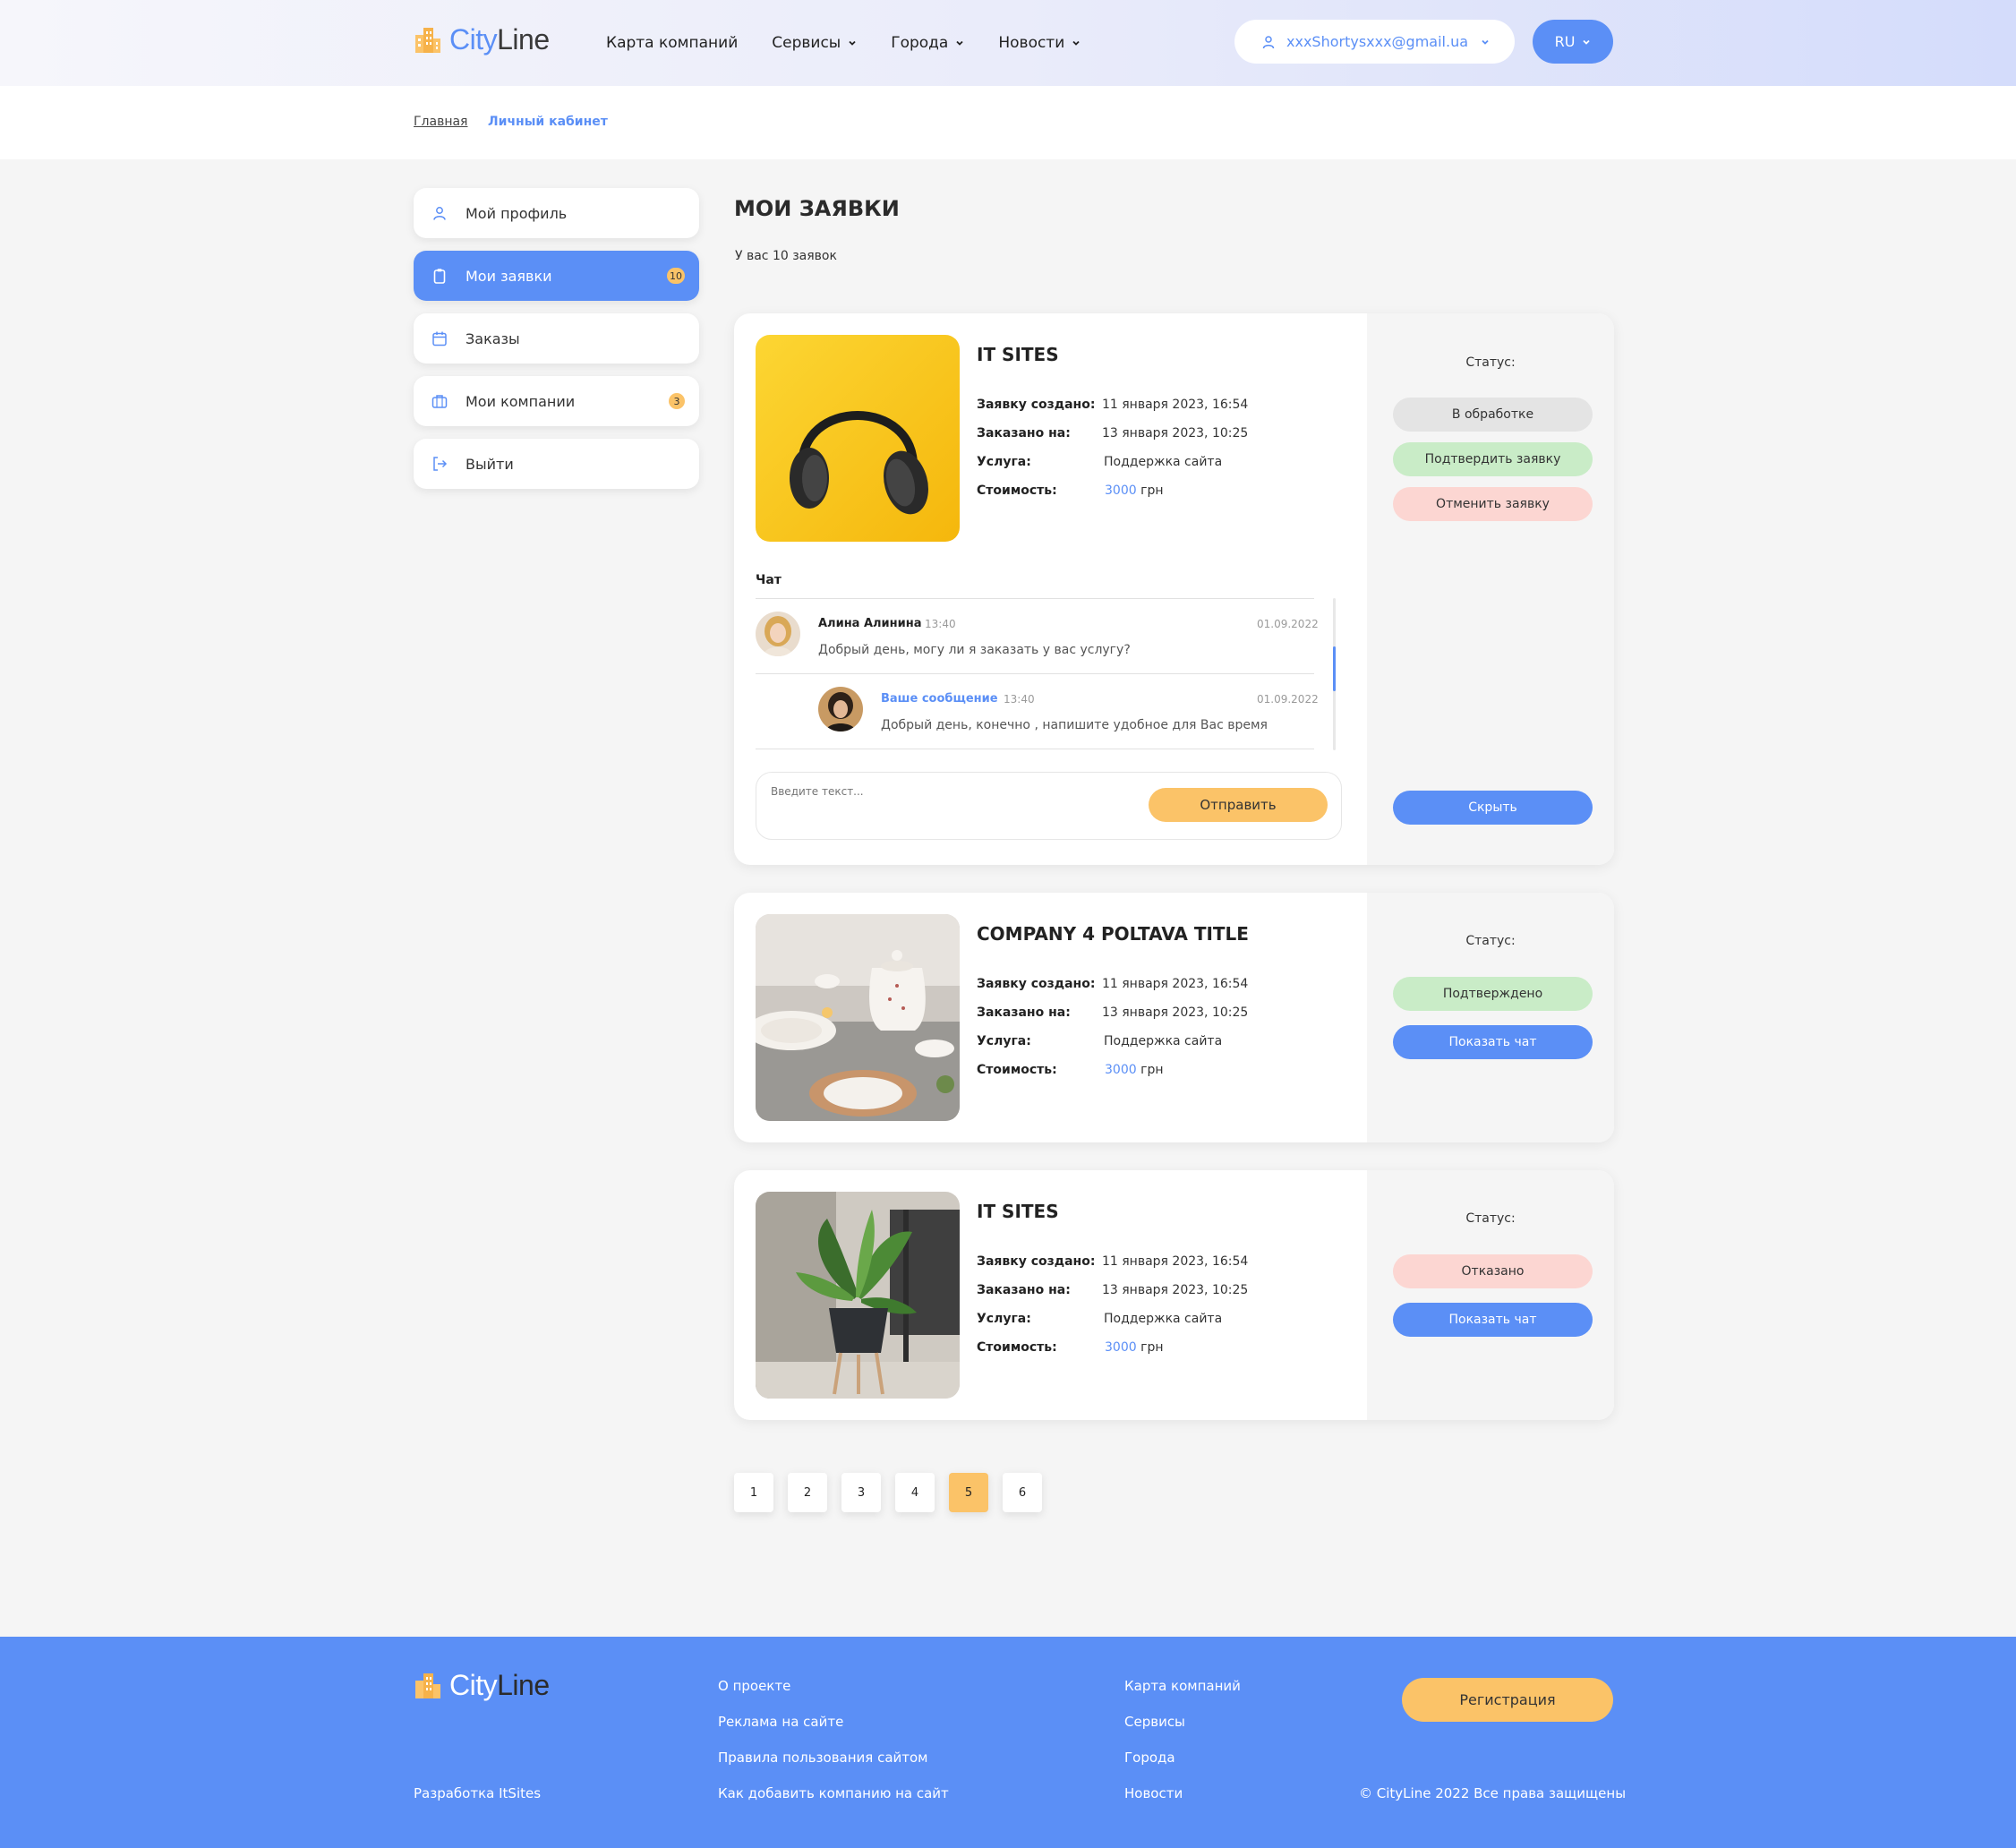 This screenshot has height=1848, width=2016. What do you see at coordinates (556, 401) in the screenshot?
I see `sidebar-item-companies: Мои компании 3` at bounding box center [556, 401].